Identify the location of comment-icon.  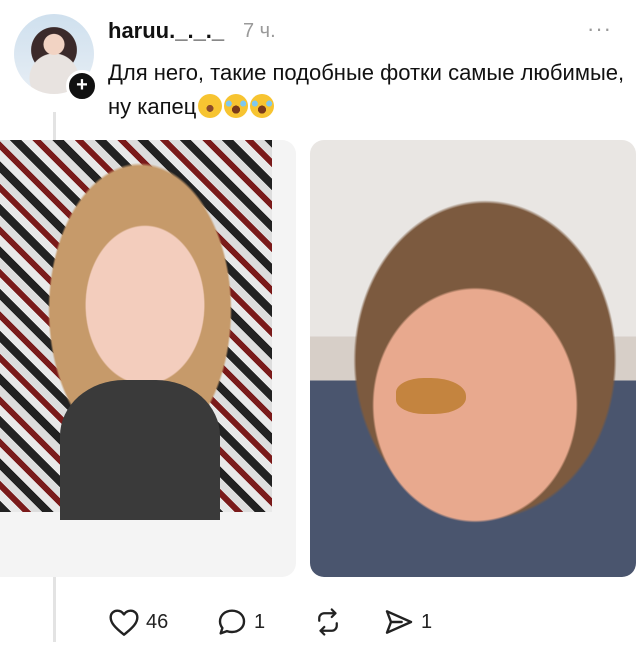
(232, 622).